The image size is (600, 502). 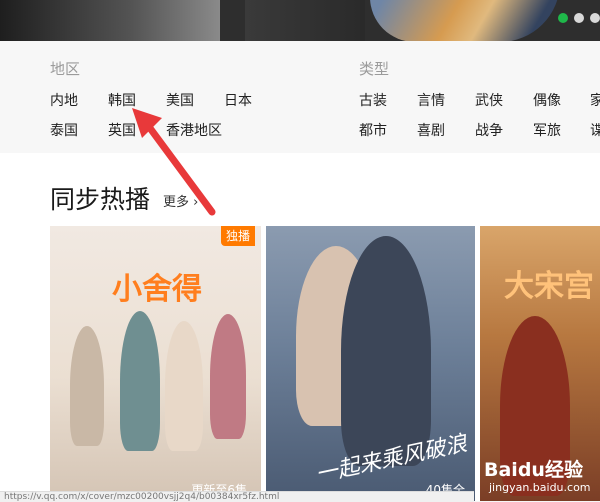 I want to click on poster-title: 小舍得, so click(x=157, y=289).